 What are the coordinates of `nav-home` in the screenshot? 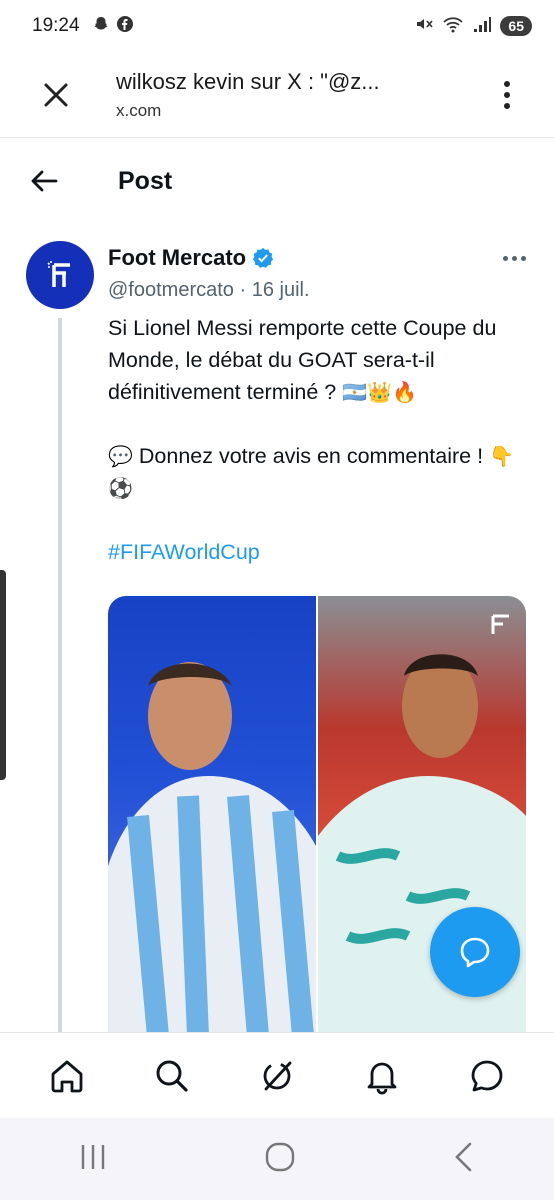 It's located at (67, 1076).